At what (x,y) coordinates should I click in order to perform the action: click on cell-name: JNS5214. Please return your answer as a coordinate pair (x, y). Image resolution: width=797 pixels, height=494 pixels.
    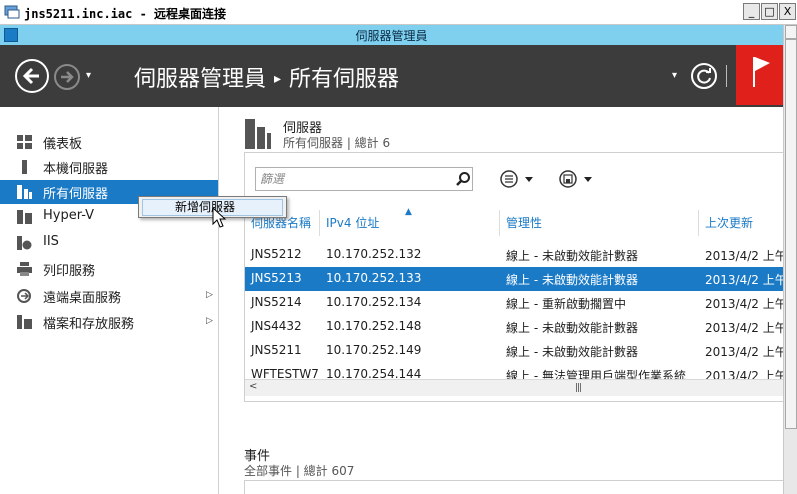
    Looking at the image, I should click on (276, 302).